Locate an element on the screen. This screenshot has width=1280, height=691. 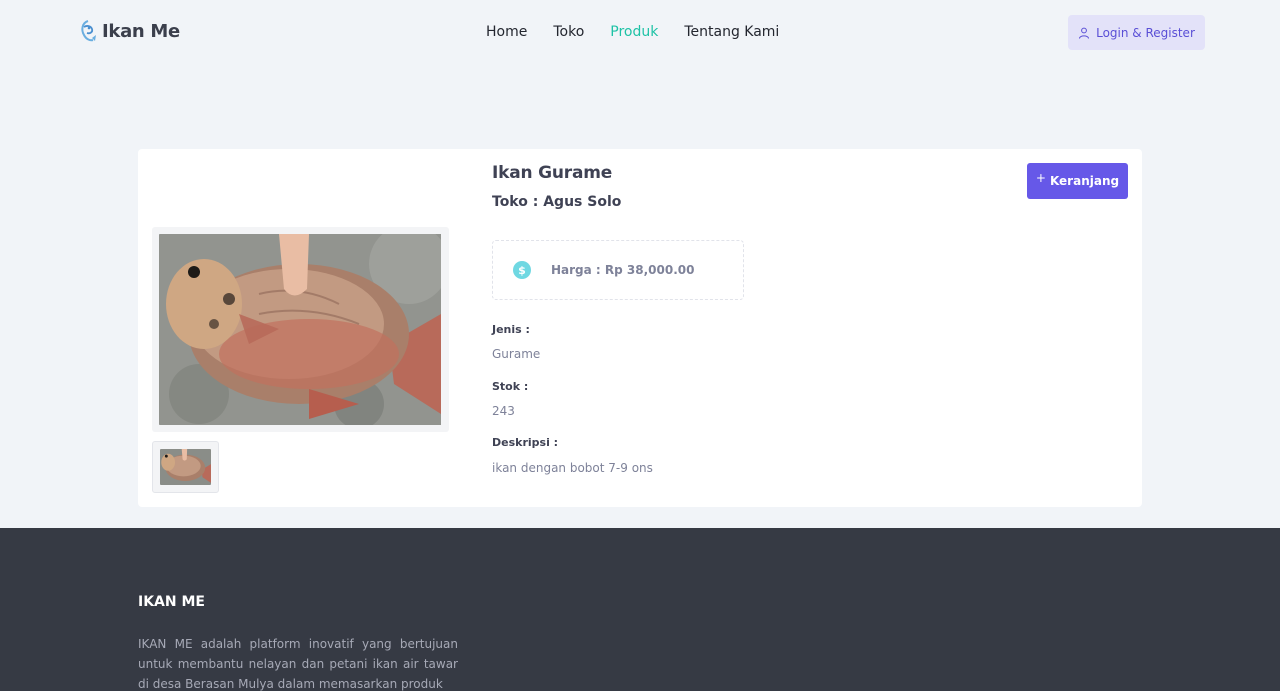
product-thumbnail is located at coordinates (185, 467).